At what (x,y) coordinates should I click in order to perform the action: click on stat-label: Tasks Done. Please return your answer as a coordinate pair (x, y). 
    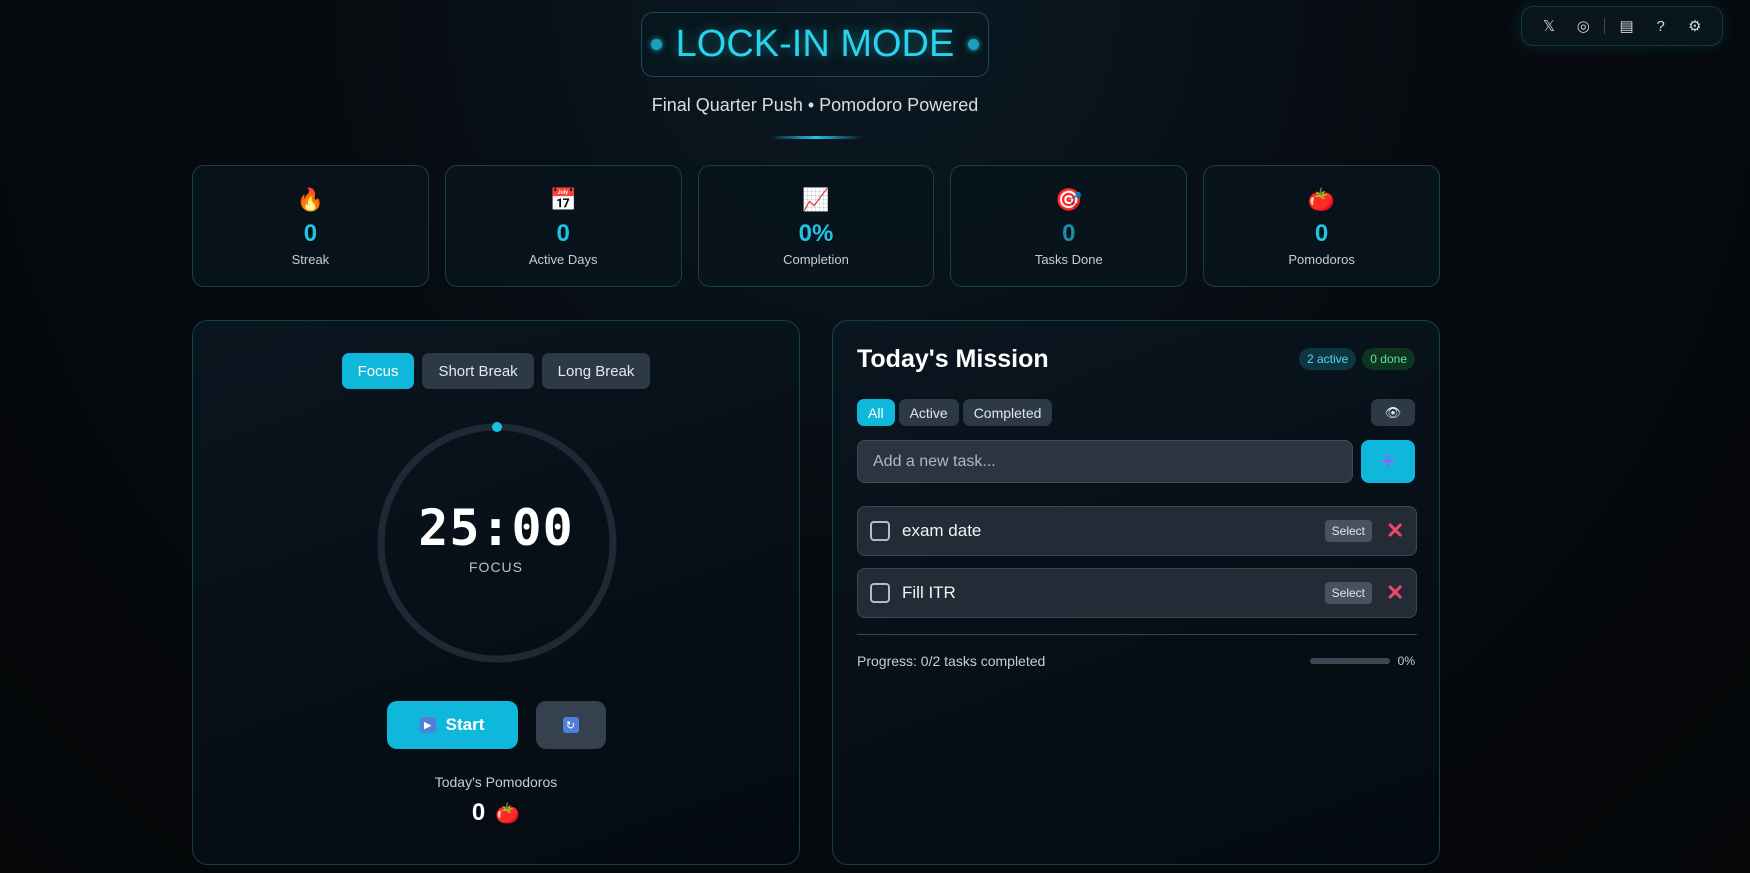
    Looking at the image, I should click on (1068, 259).